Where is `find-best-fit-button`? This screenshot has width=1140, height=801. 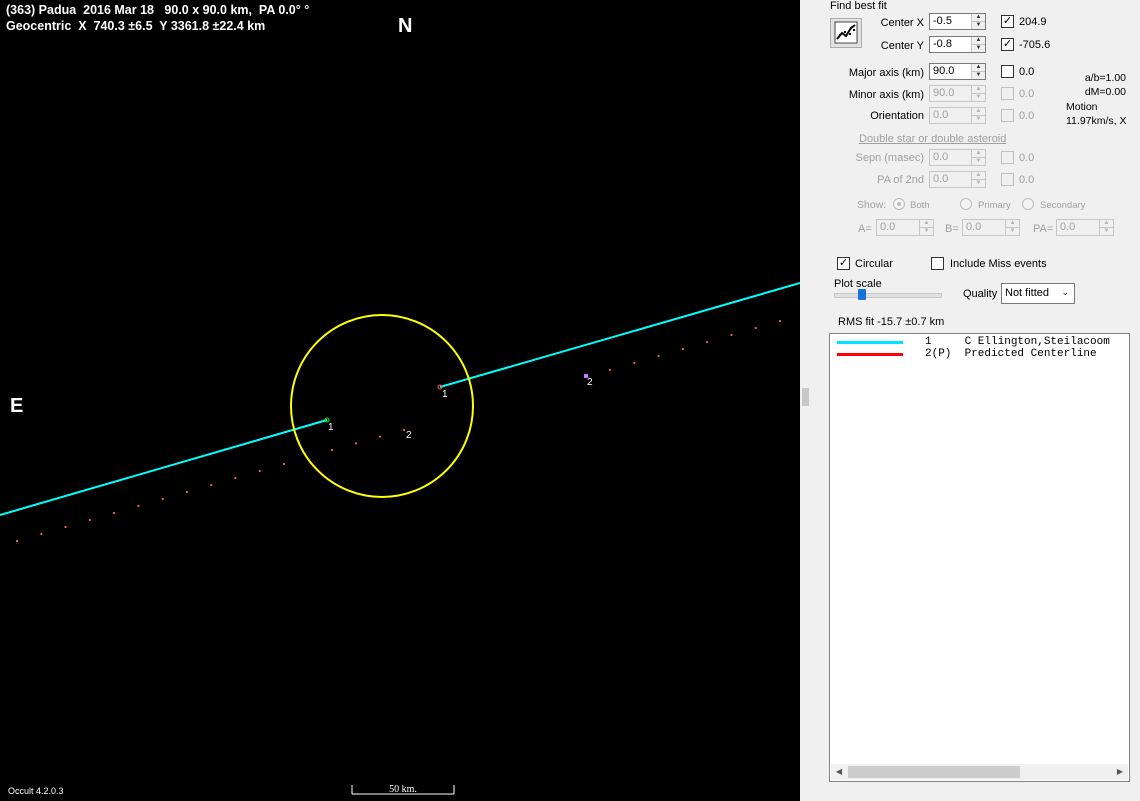
find-best-fit-button is located at coordinates (846, 33).